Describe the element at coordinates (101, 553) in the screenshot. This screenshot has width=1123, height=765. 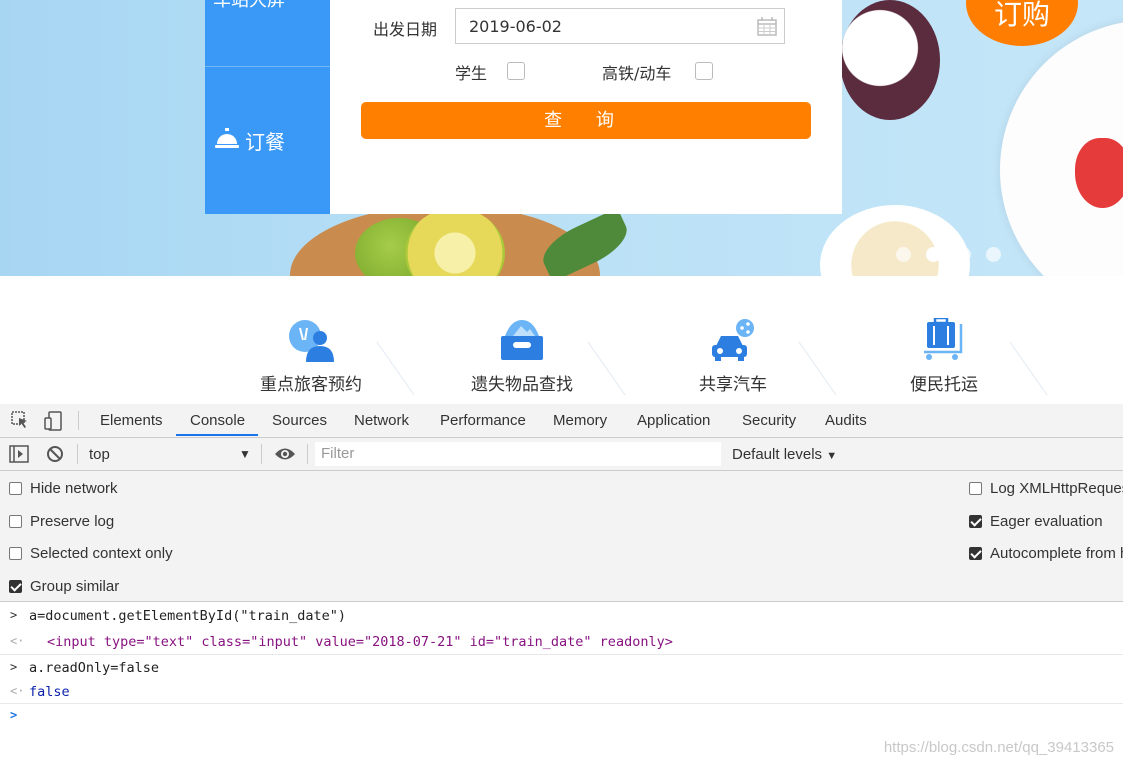
I see `setting-label: Selected context only` at that location.